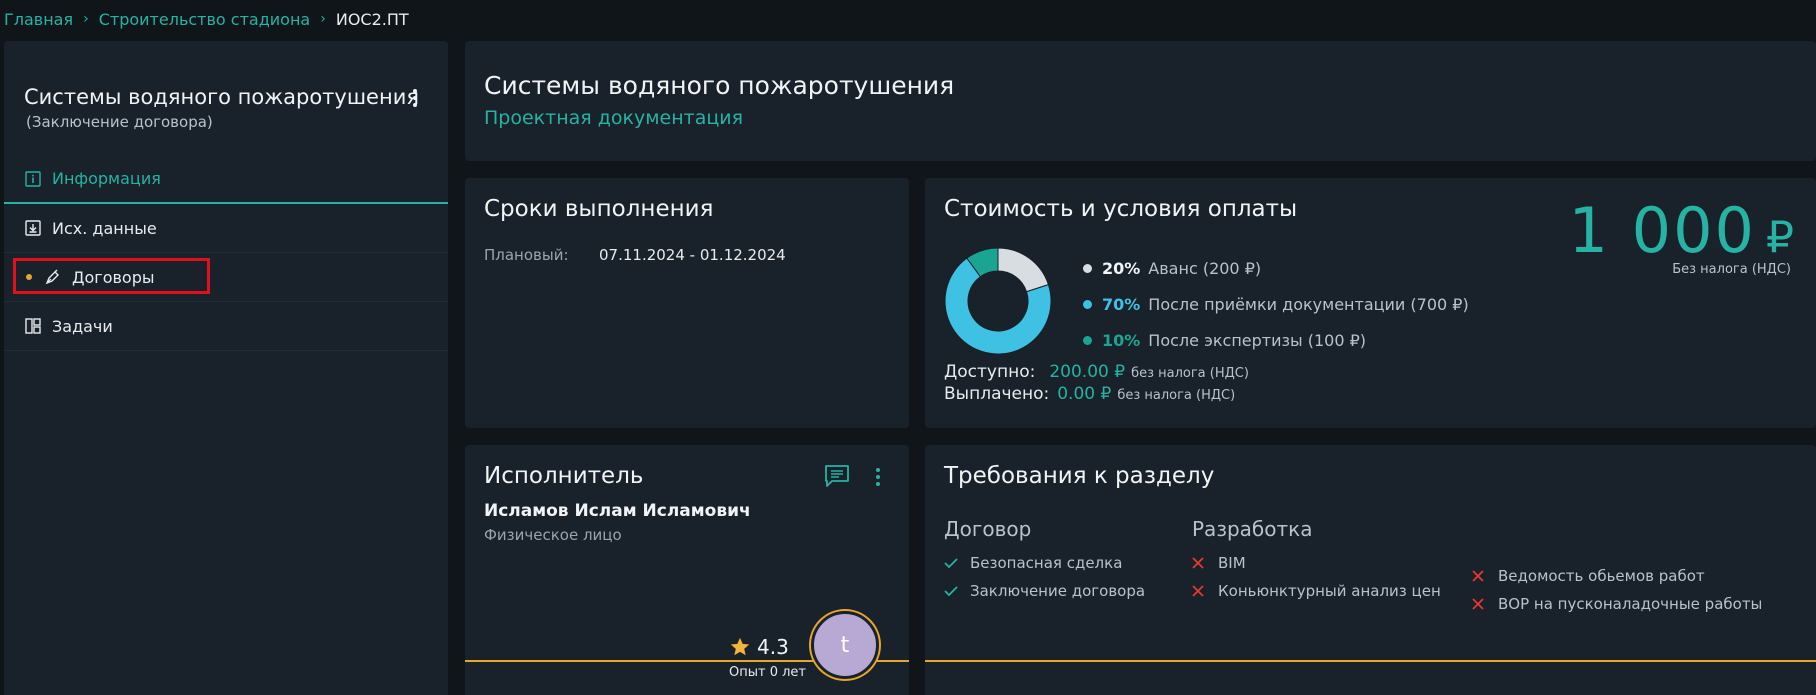 The height and width of the screenshot is (695, 1816). I want to click on payment-percent: 10%, so click(1121, 340).